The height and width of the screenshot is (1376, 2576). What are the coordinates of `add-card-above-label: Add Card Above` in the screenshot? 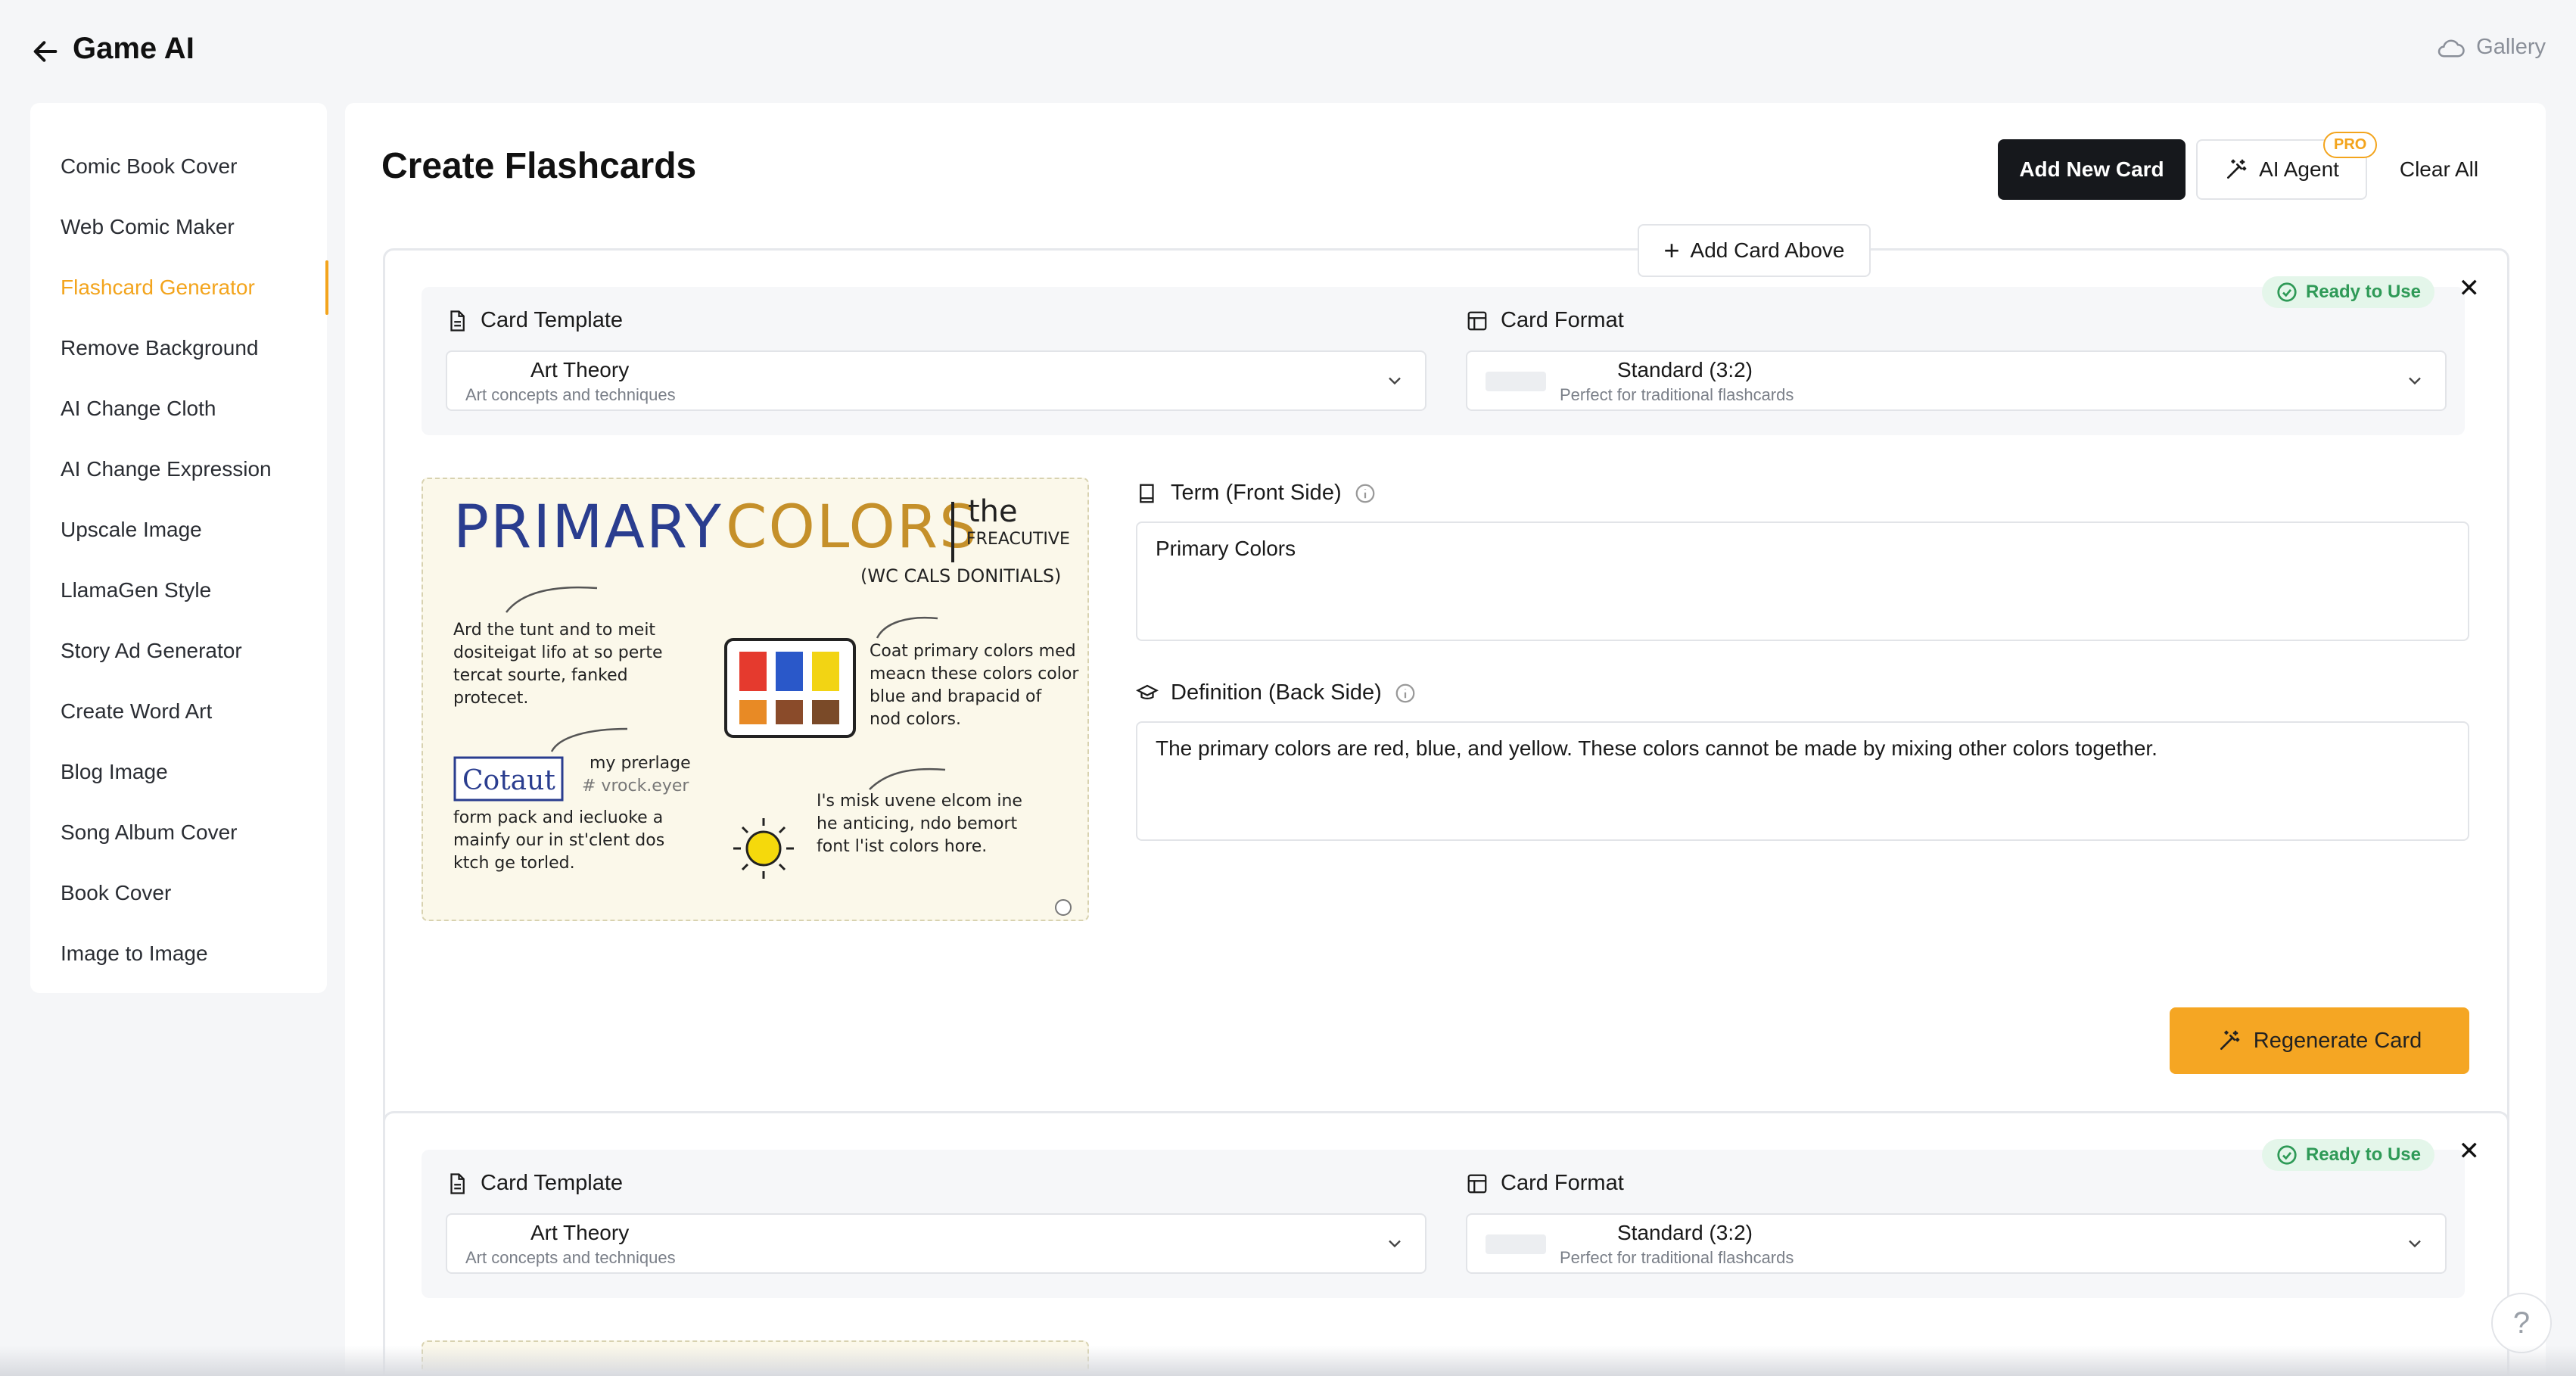 It's located at (1767, 250).